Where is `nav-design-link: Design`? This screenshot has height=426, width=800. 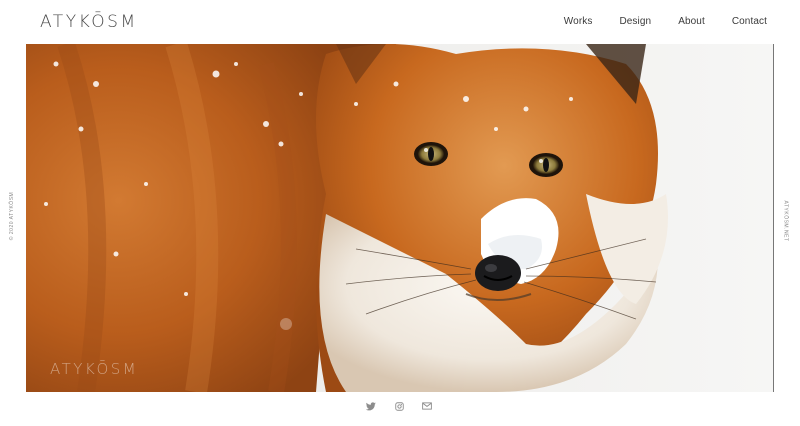
nav-design-link: Design is located at coordinates (635, 22).